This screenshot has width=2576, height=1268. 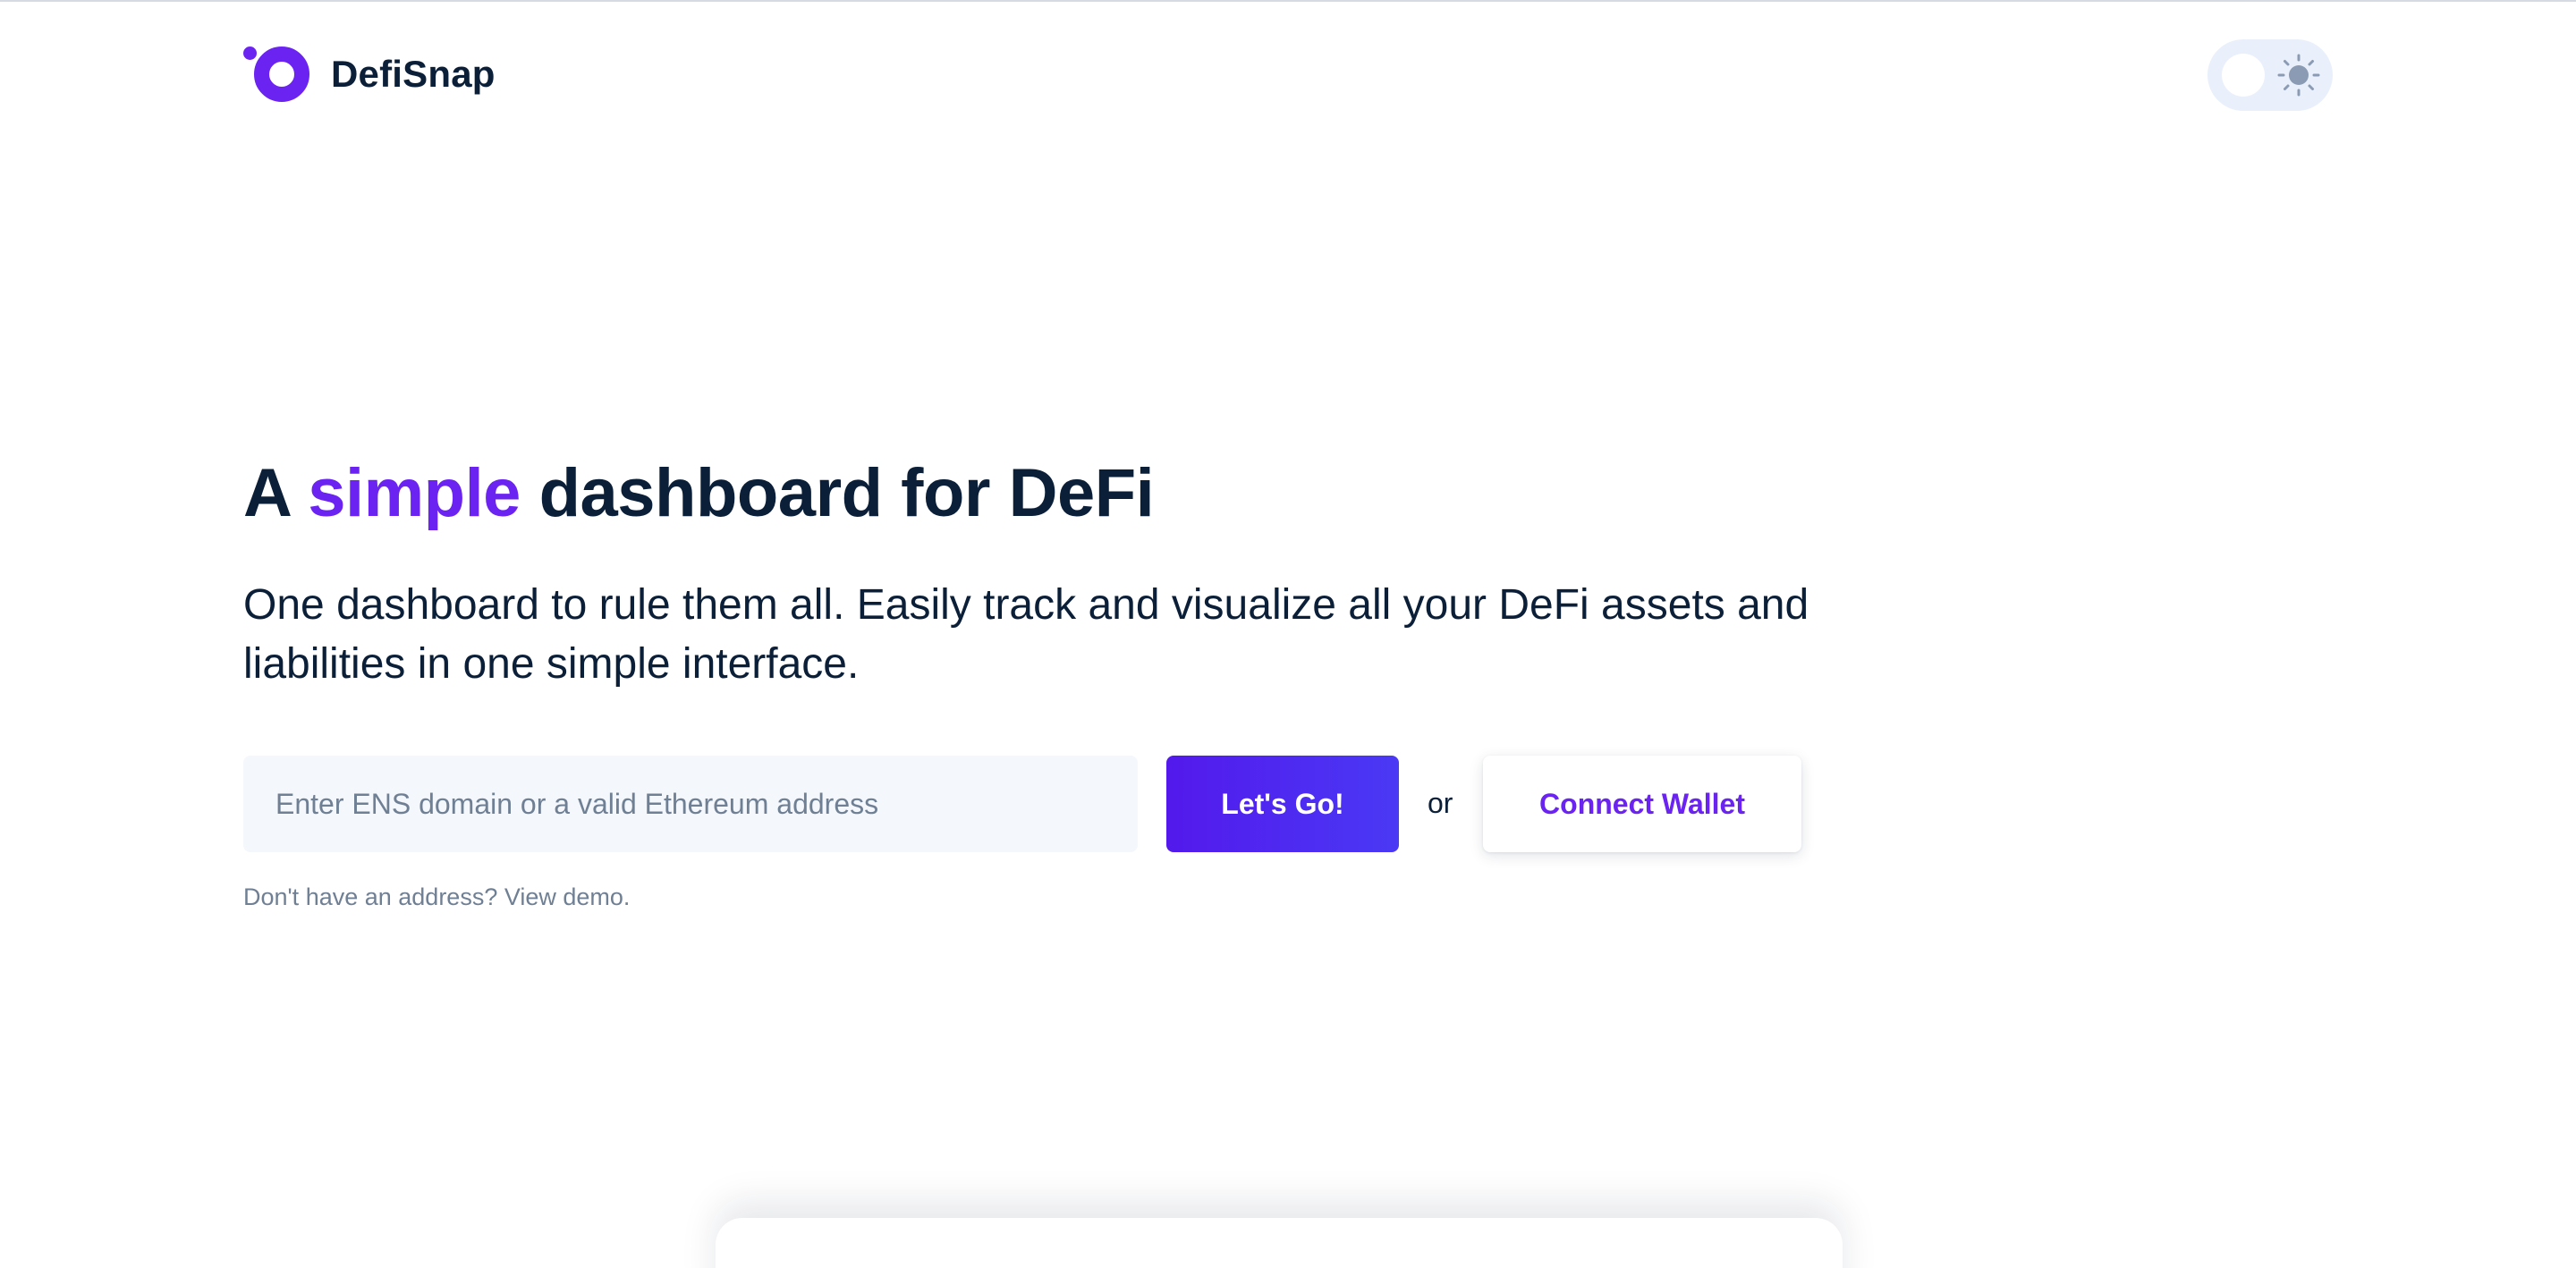 What do you see at coordinates (1642, 804) in the screenshot?
I see `connect-wallet-button: Connect Wallet` at bounding box center [1642, 804].